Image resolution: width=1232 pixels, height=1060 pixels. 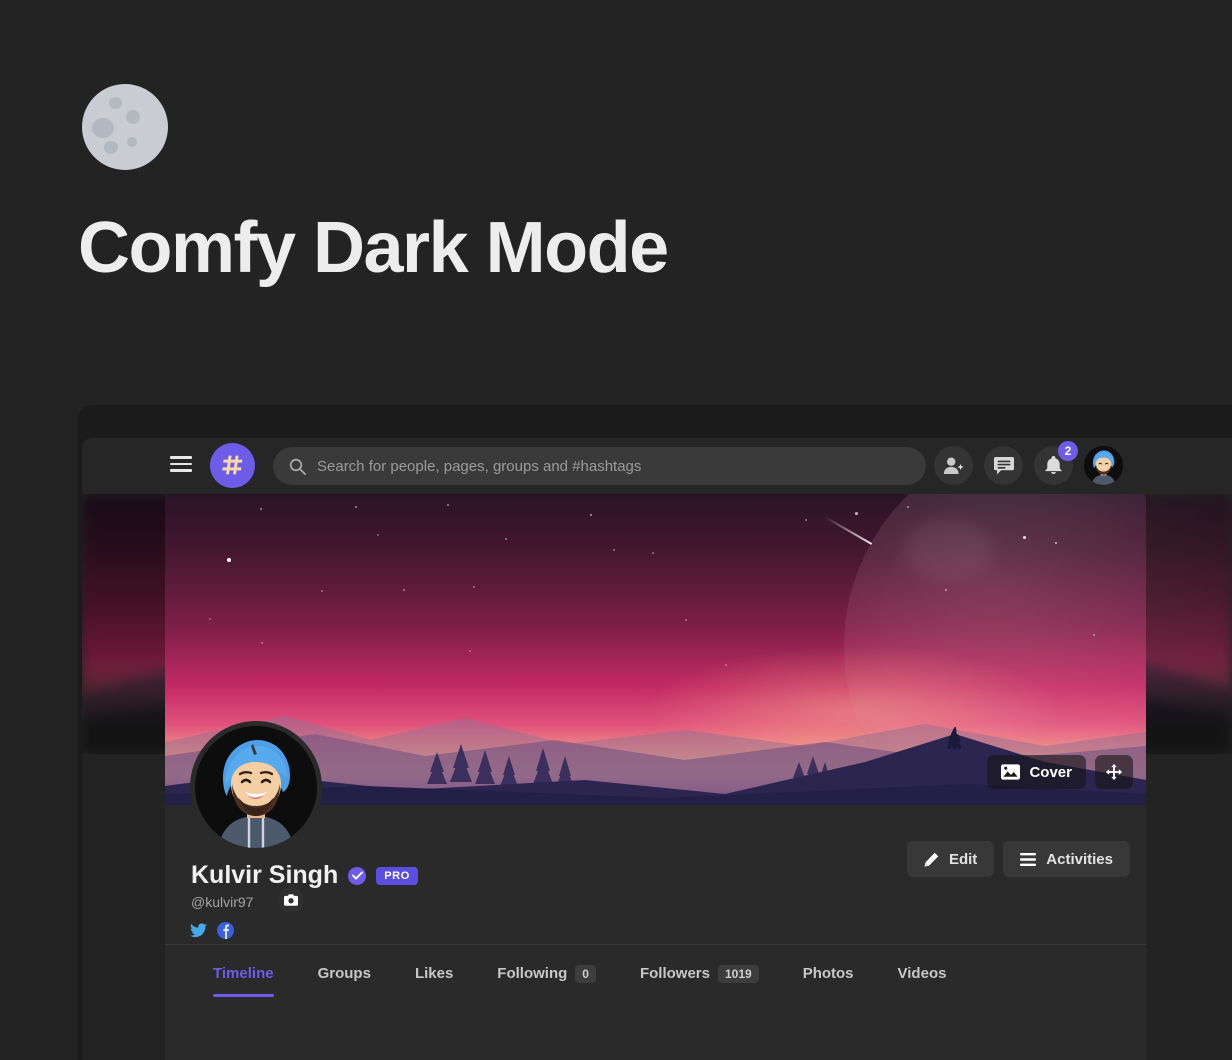 I want to click on friend-requests-button, so click(x=953, y=465).